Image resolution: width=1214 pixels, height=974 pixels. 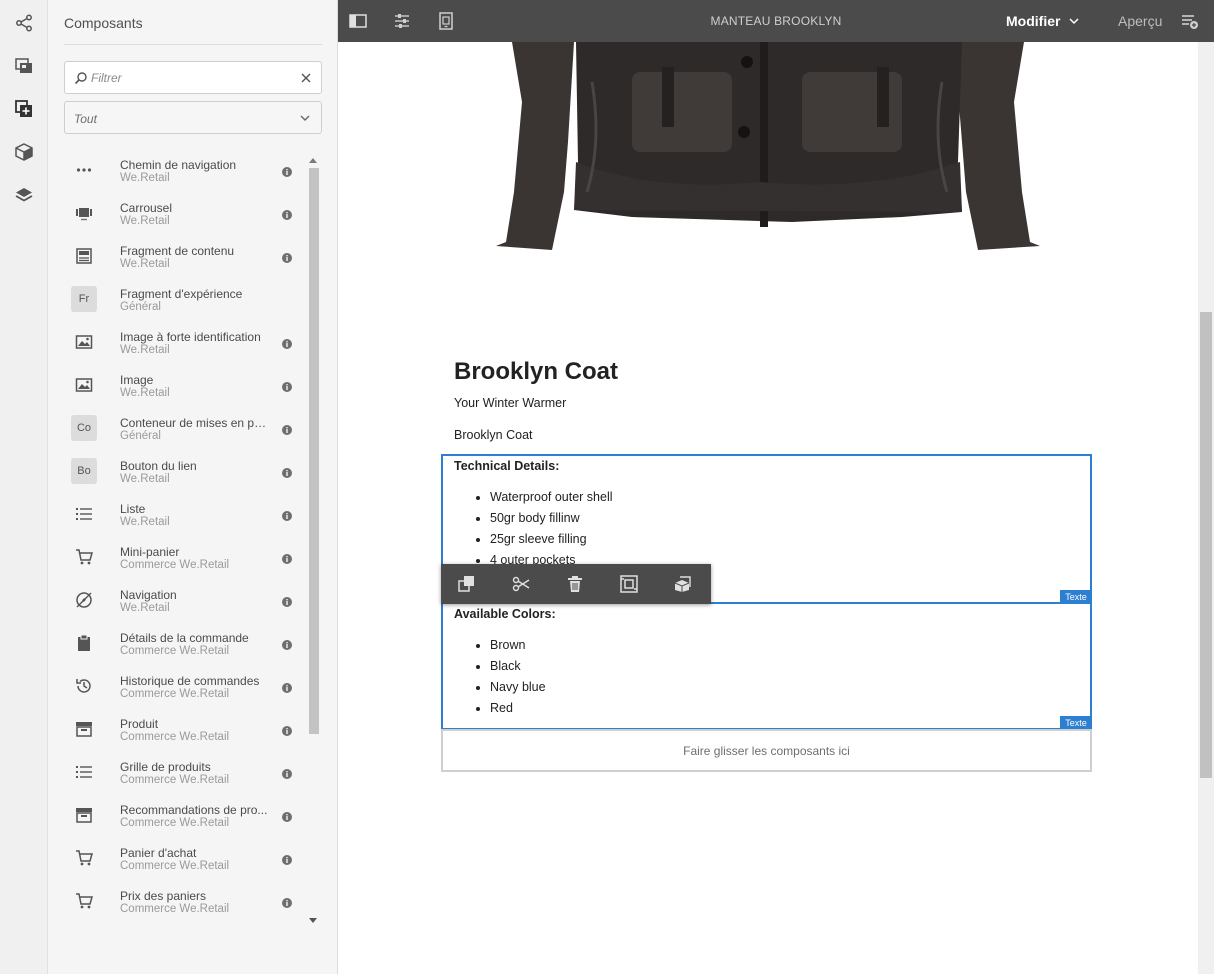 What do you see at coordinates (518, 708) in the screenshot?
I see `list-item: Red` at bounding box center [518, 708].